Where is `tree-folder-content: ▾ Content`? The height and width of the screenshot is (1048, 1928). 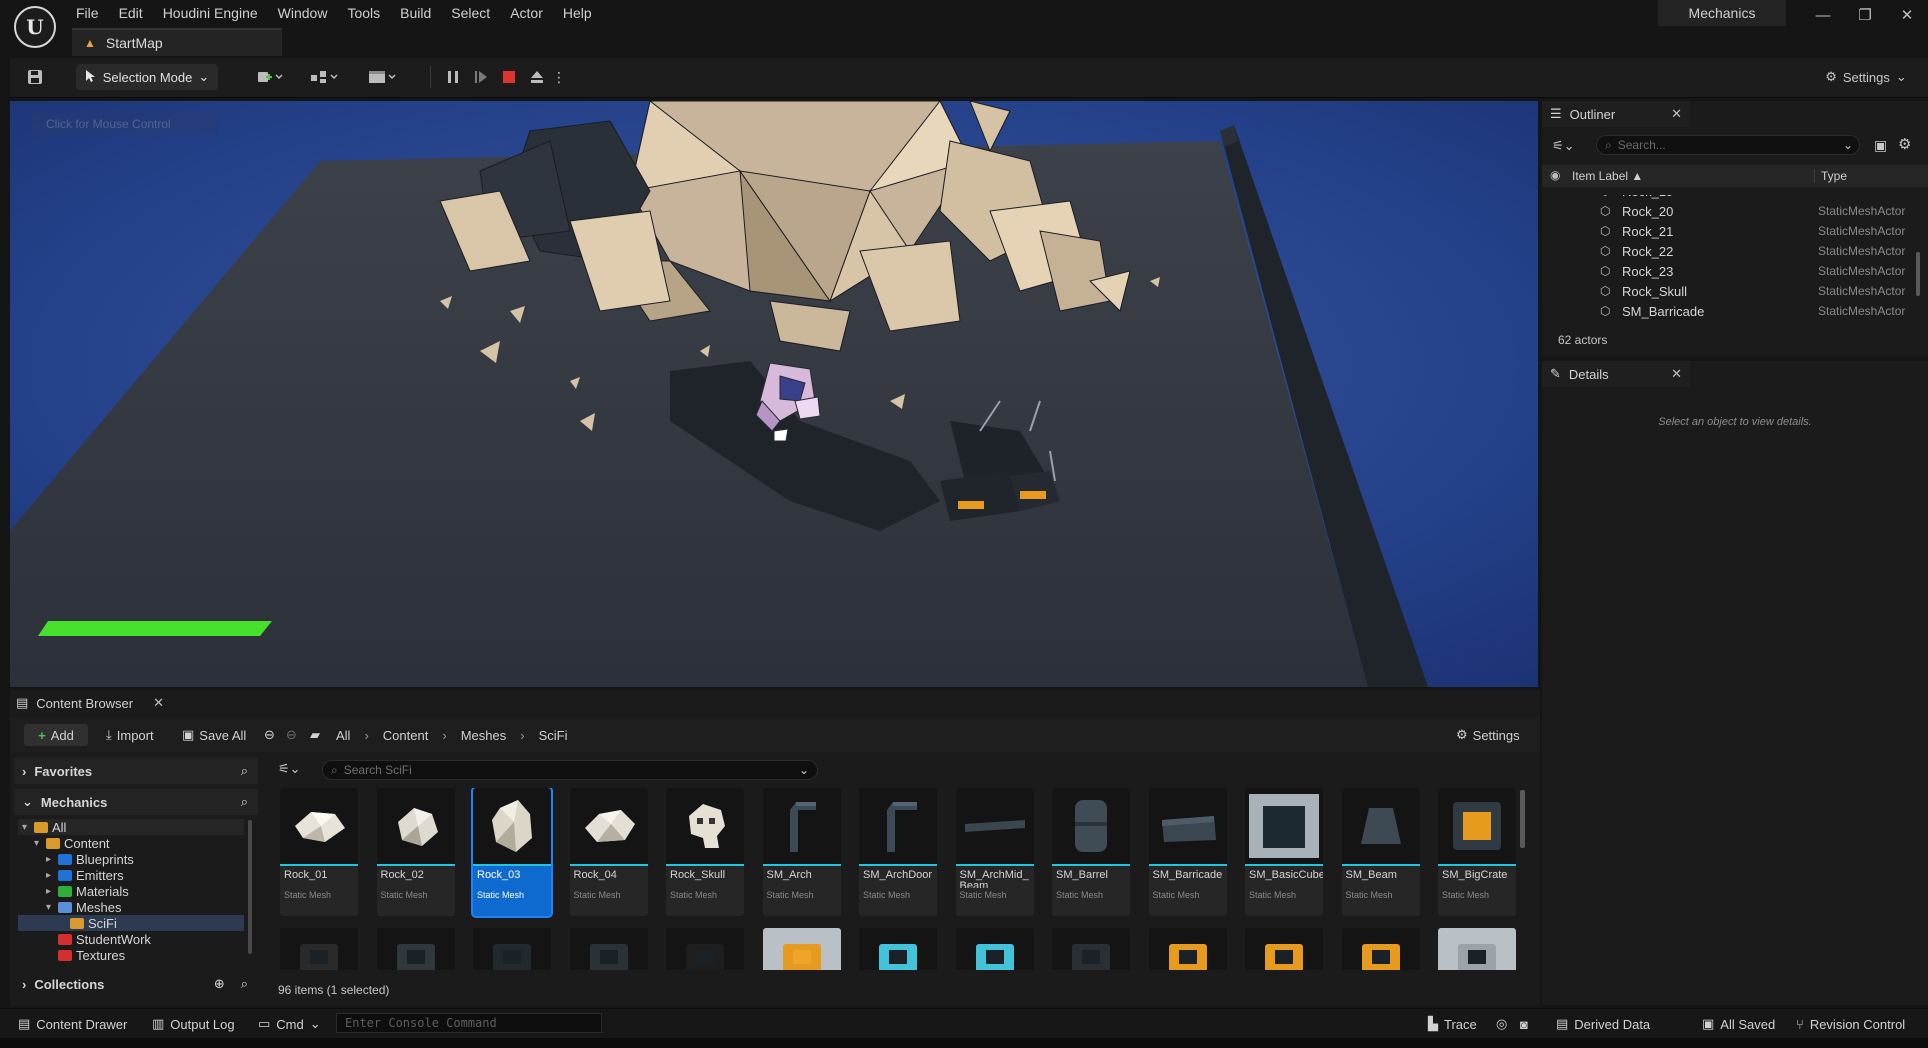
tree-folder-content: ▾ Content is located at coordinates (131, 843).